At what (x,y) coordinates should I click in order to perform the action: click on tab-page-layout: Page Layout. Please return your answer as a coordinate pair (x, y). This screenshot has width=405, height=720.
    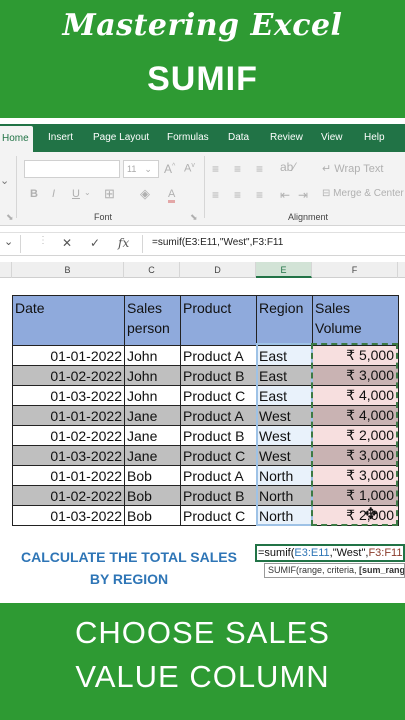
    Looking at the image, I should click on (121, 138).